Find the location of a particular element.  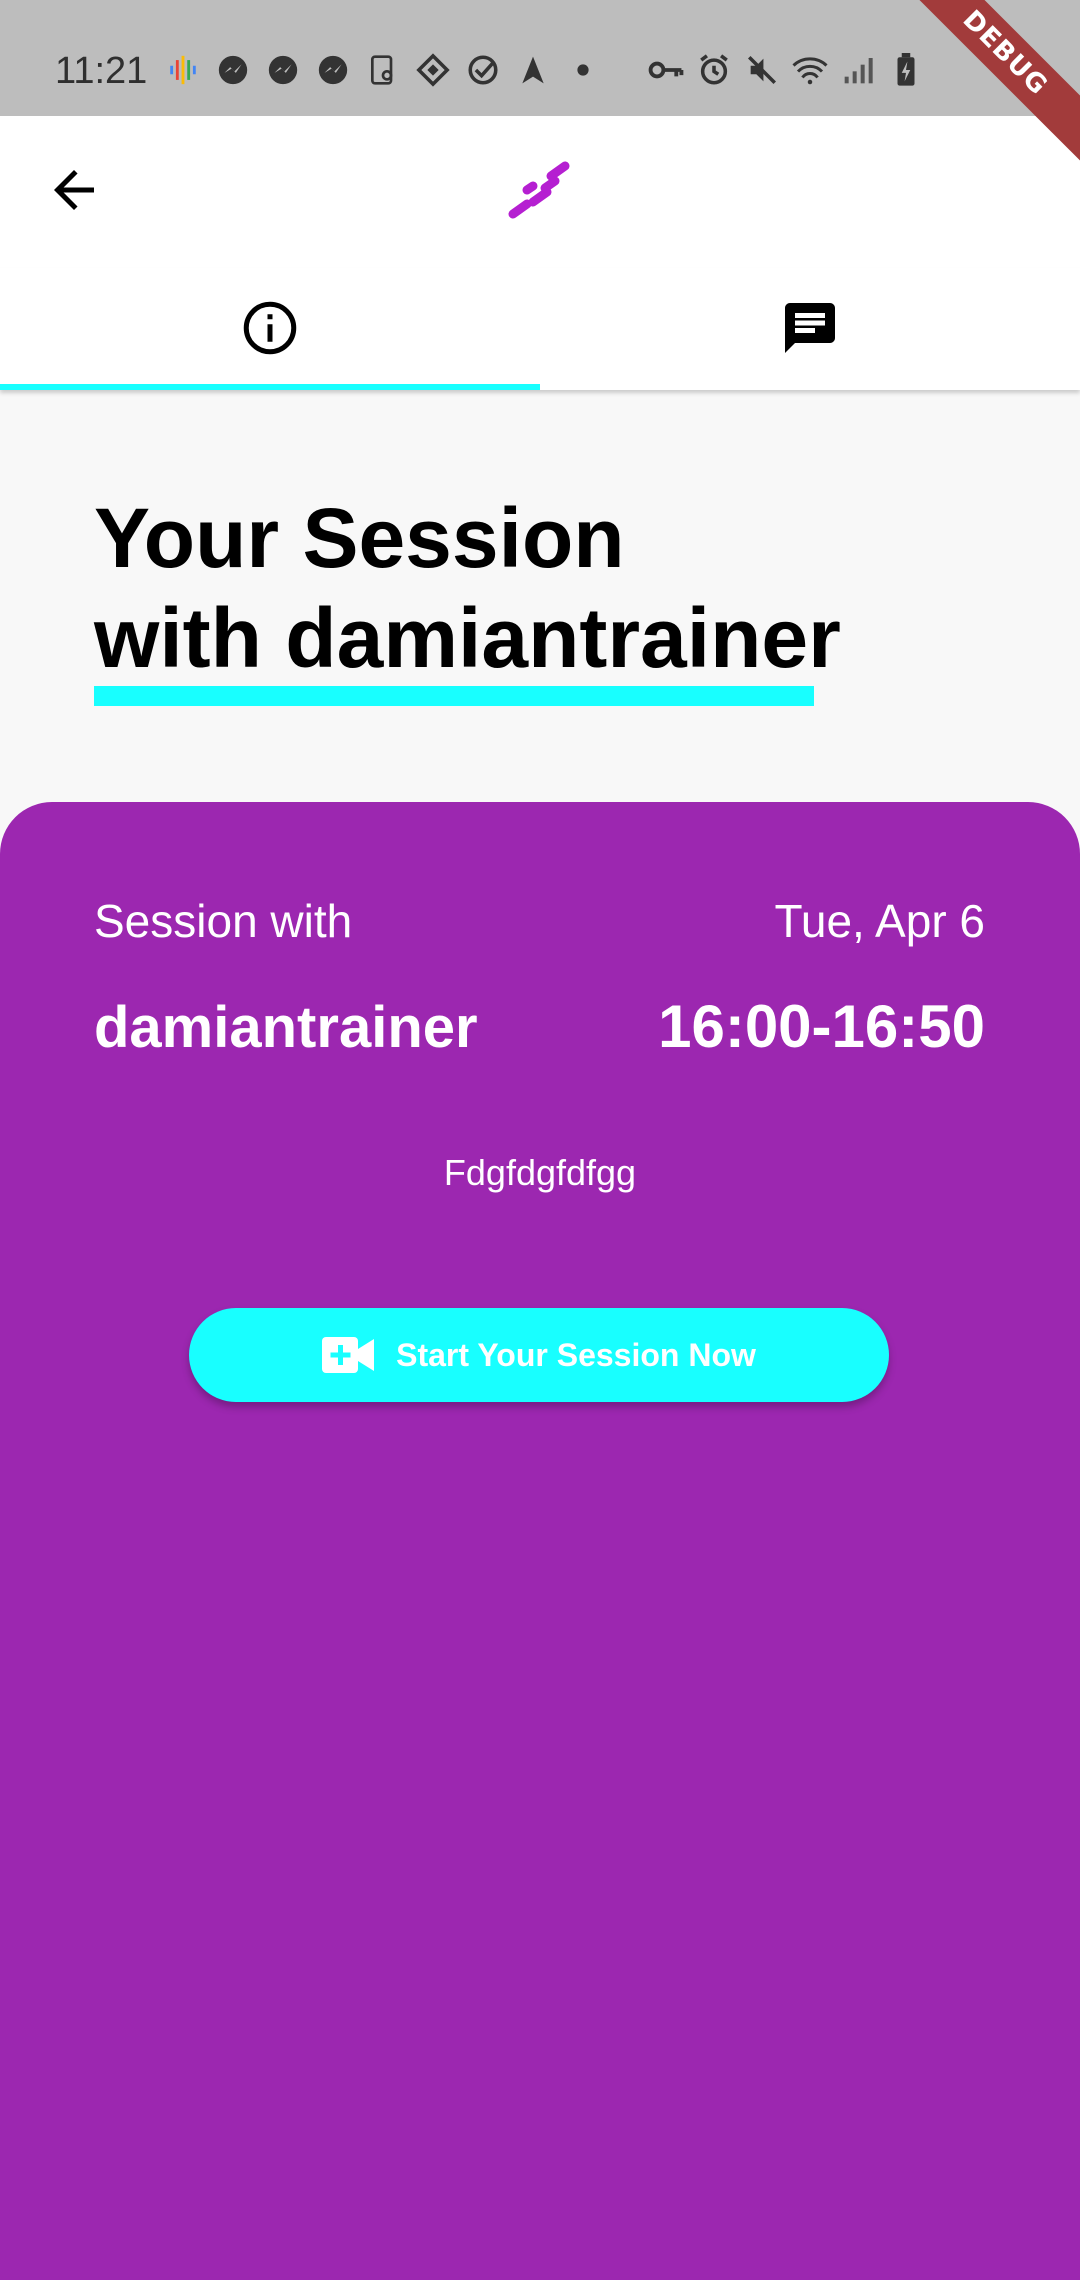

session-date: Tue, Apr 6 is located at coordinates (879, 921).